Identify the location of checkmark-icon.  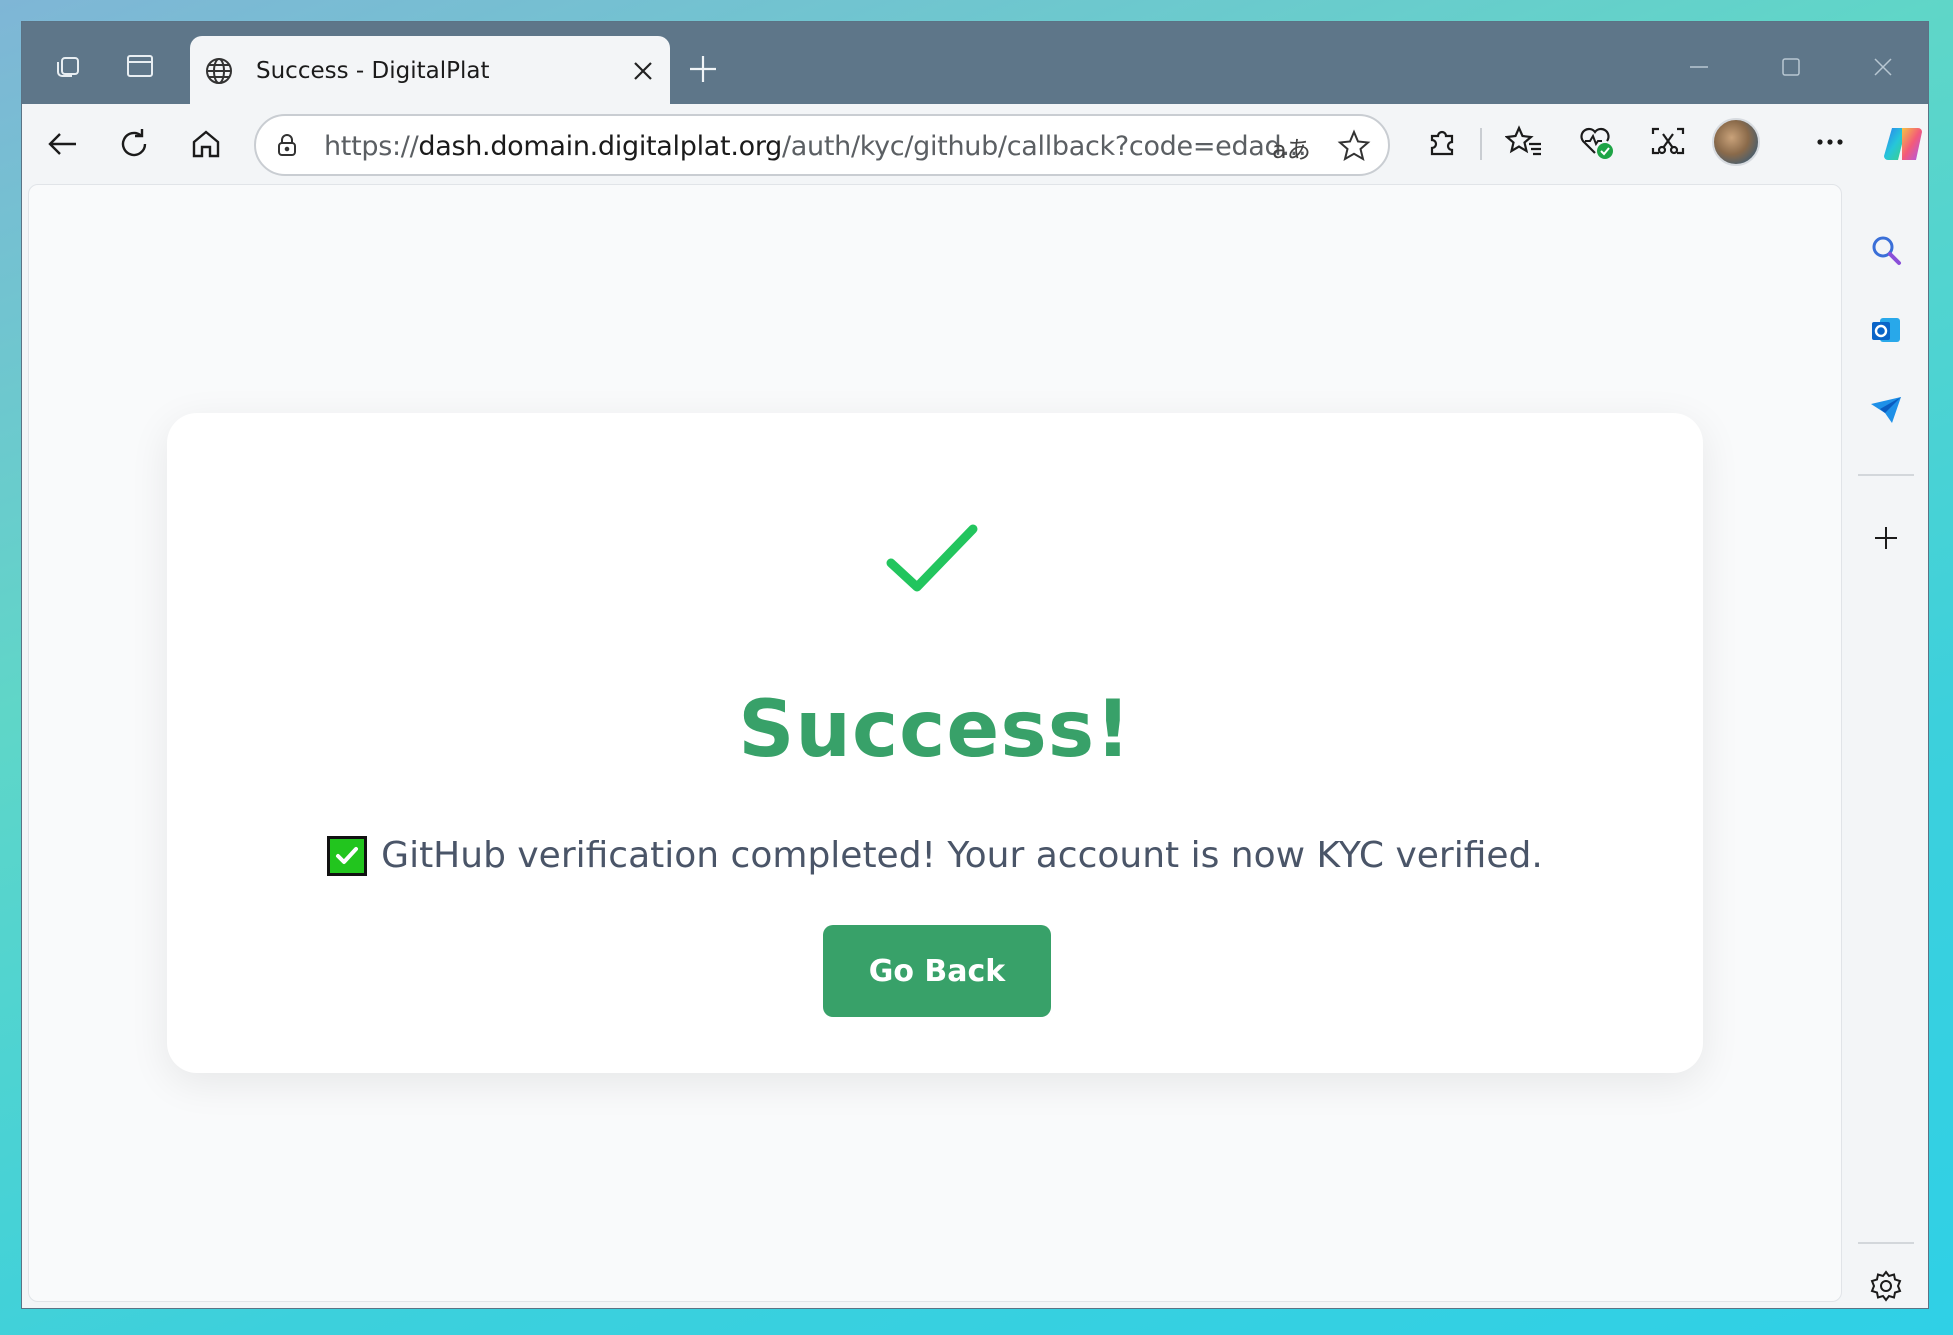
(932, 558).